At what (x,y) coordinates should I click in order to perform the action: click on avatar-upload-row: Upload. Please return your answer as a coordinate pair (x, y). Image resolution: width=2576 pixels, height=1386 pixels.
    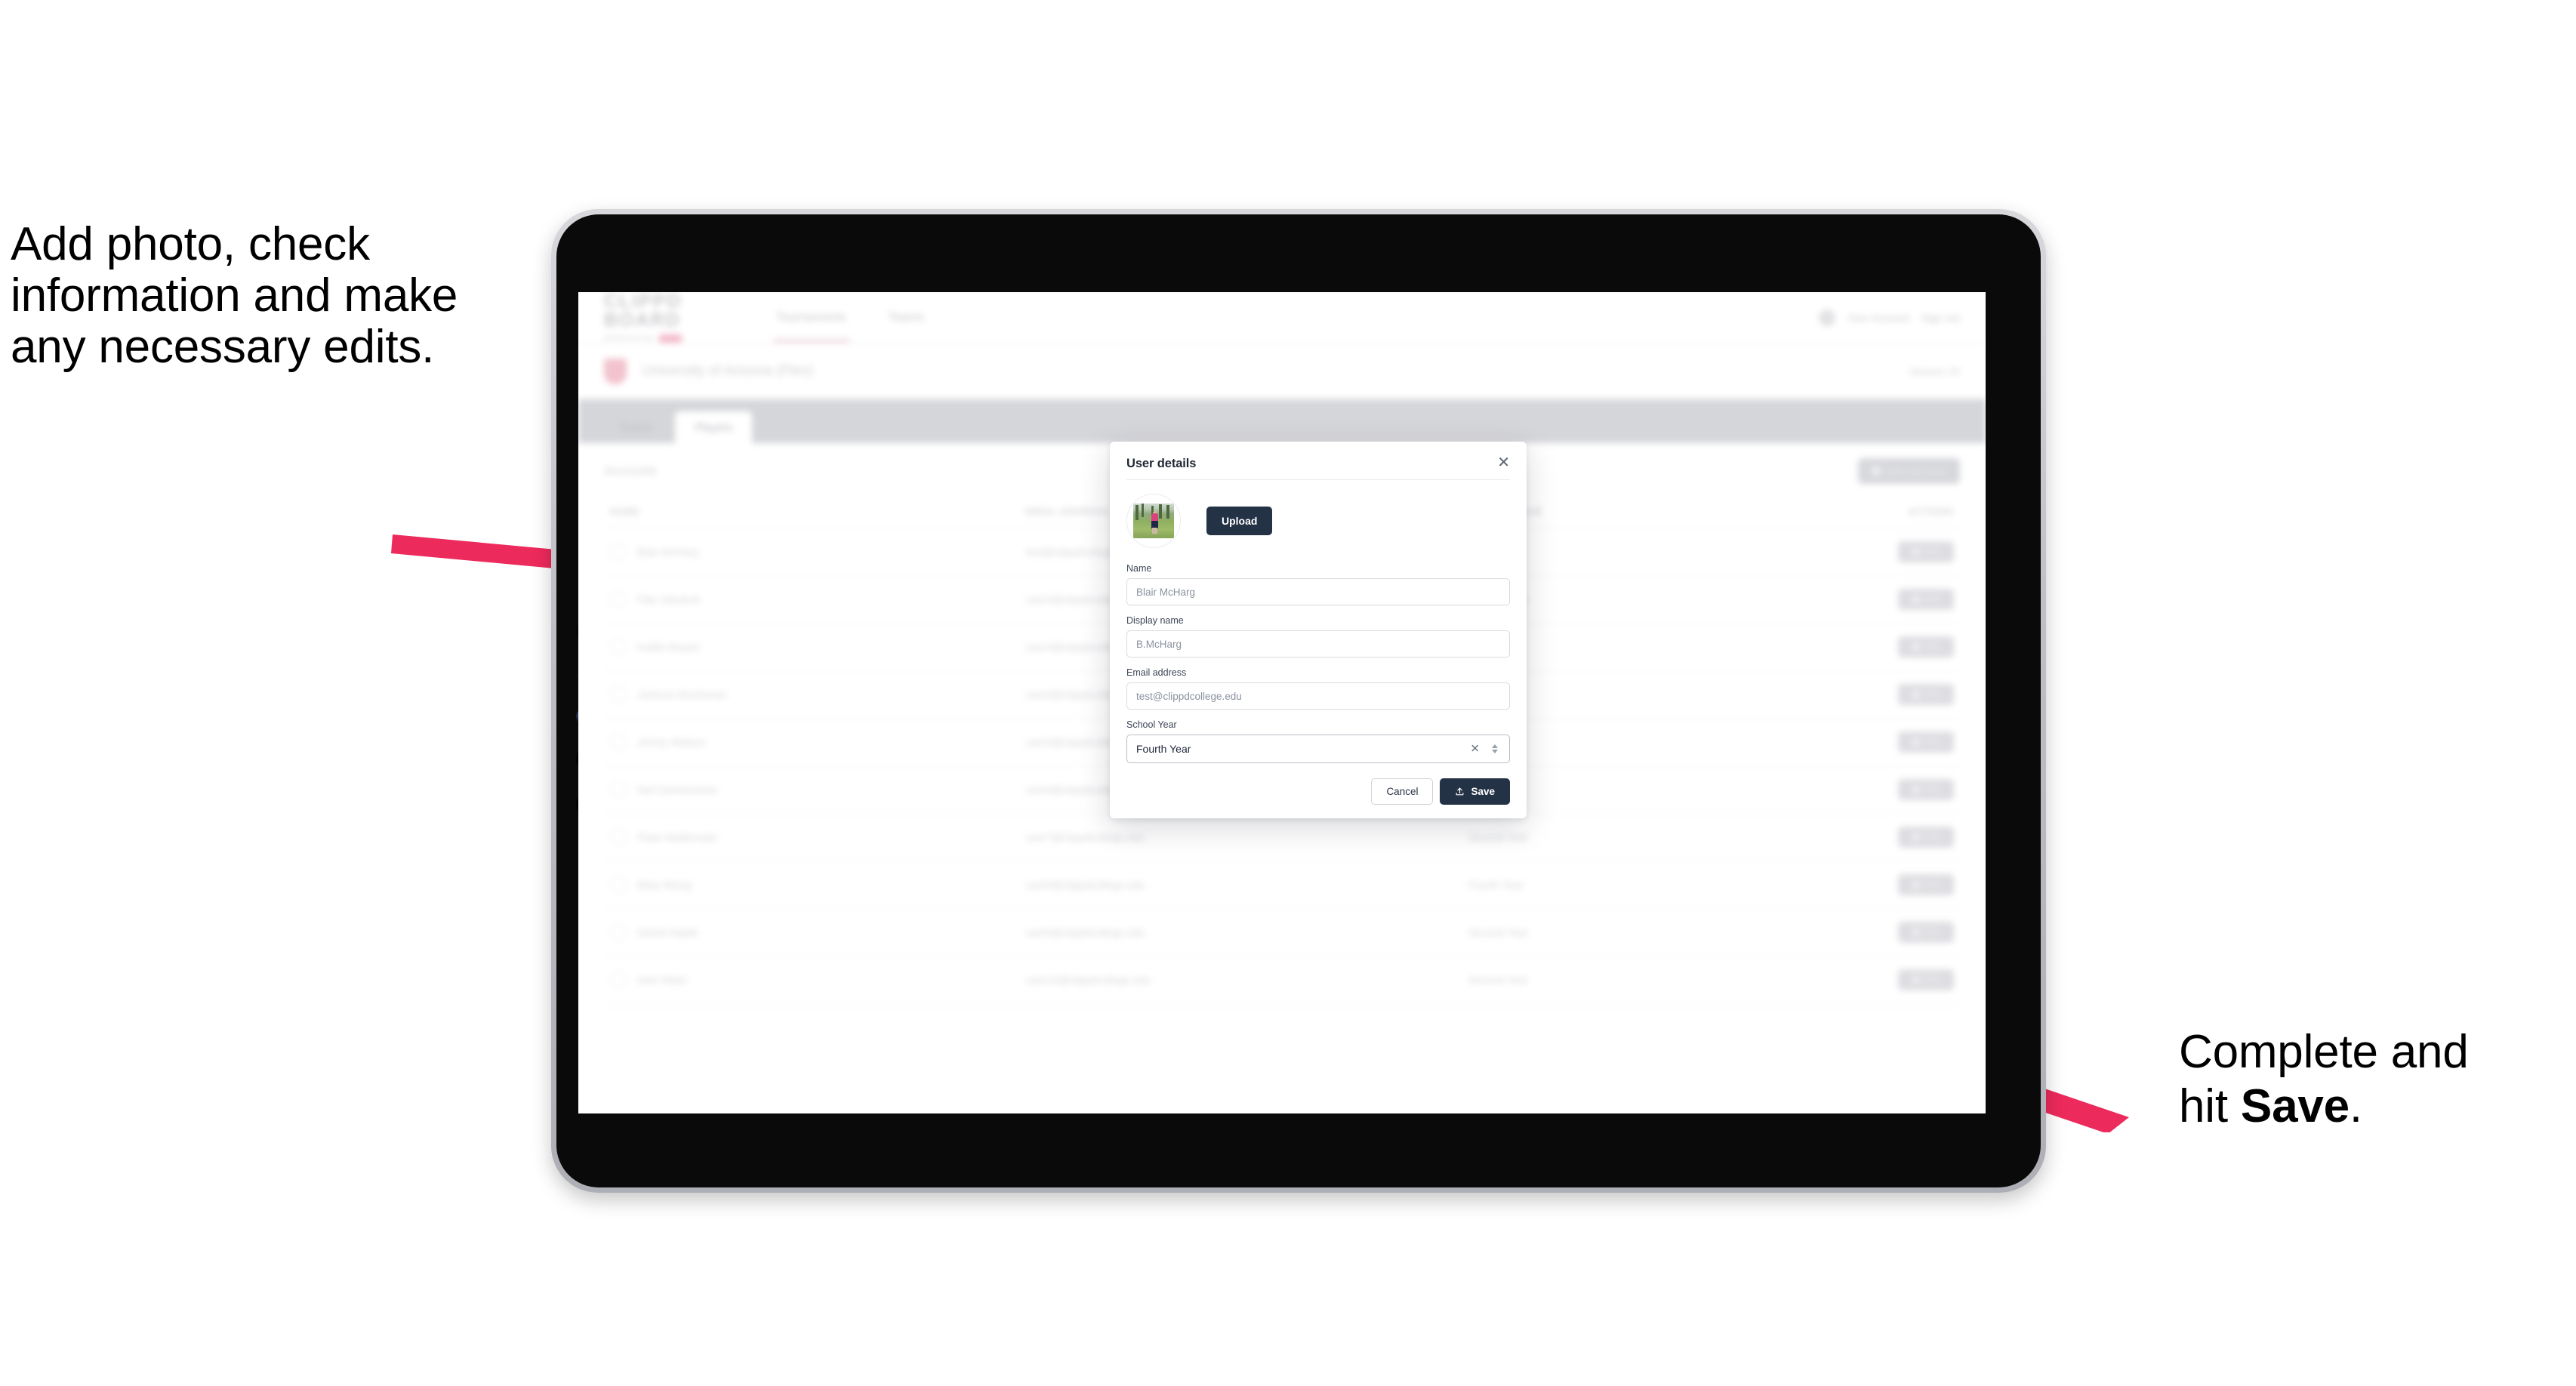
    Looking at the image, I should click on (1318, 521).